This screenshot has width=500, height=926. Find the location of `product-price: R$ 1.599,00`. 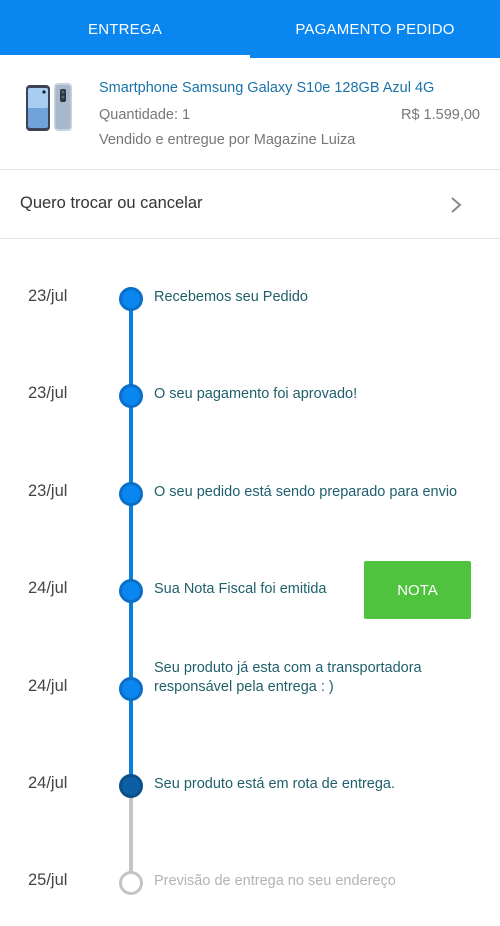

product-price: R$ 1.599,00 is located at coordinates (440, 115).